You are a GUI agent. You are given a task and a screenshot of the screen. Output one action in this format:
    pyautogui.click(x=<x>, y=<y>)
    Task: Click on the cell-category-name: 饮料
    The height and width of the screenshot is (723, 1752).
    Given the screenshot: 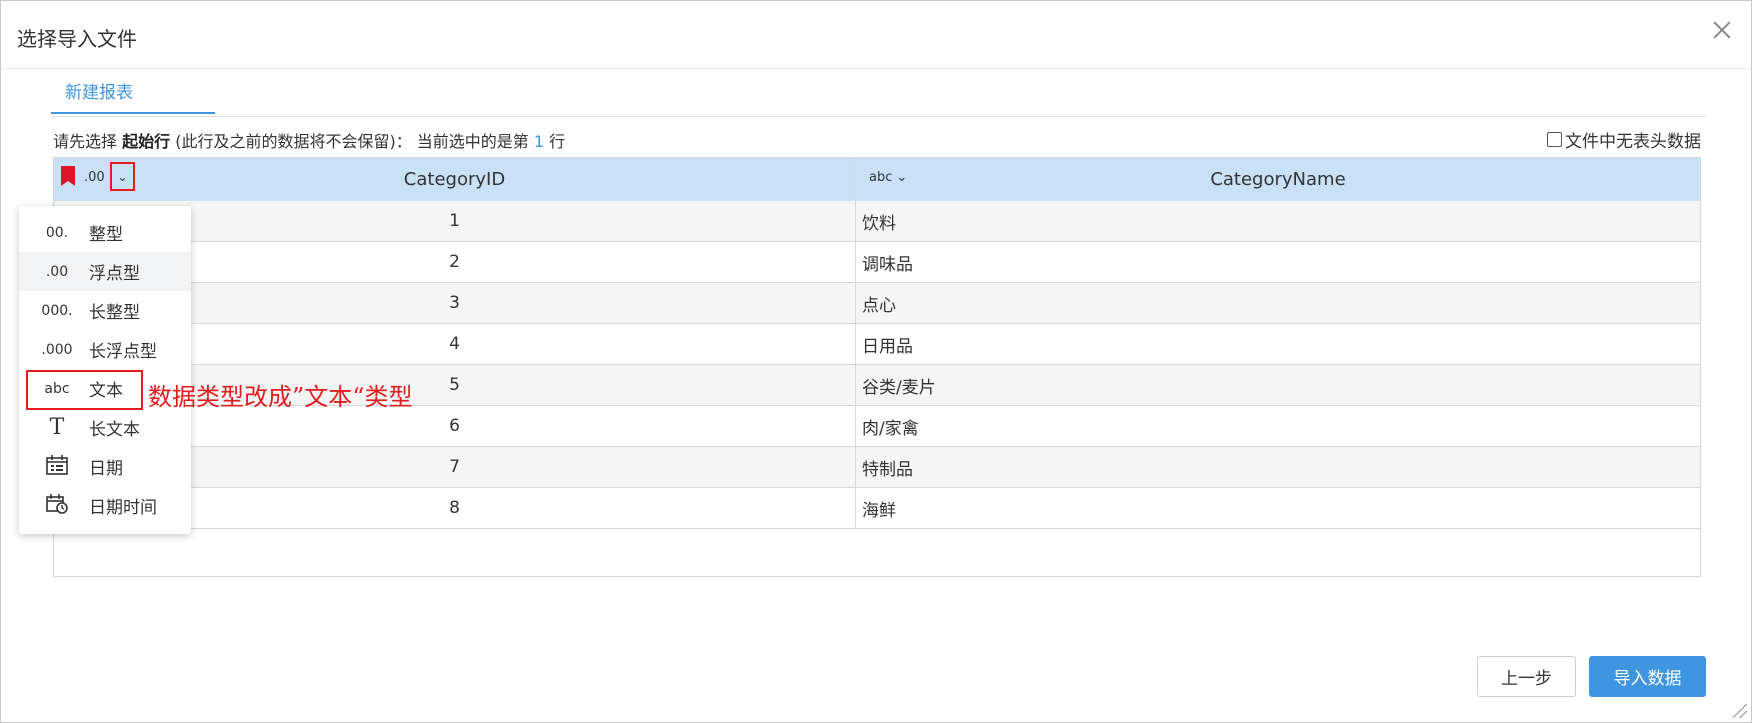 What is the action you would take?
    pyautogui.click(x=879, y=223)
    